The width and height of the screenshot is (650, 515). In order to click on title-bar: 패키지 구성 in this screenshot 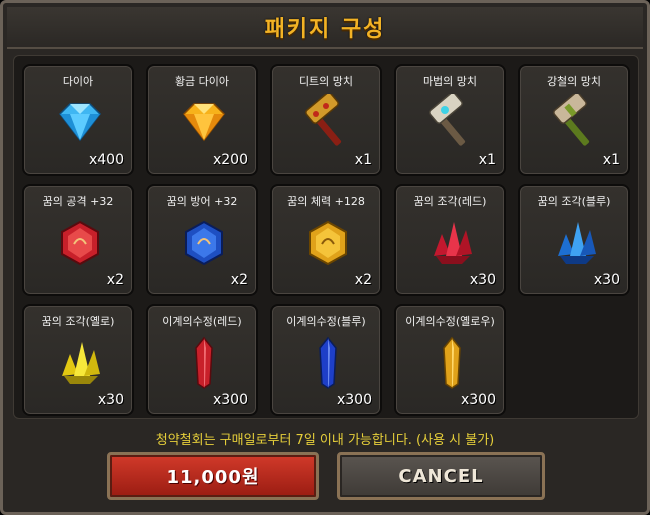, I will do `click(325, 28)`.